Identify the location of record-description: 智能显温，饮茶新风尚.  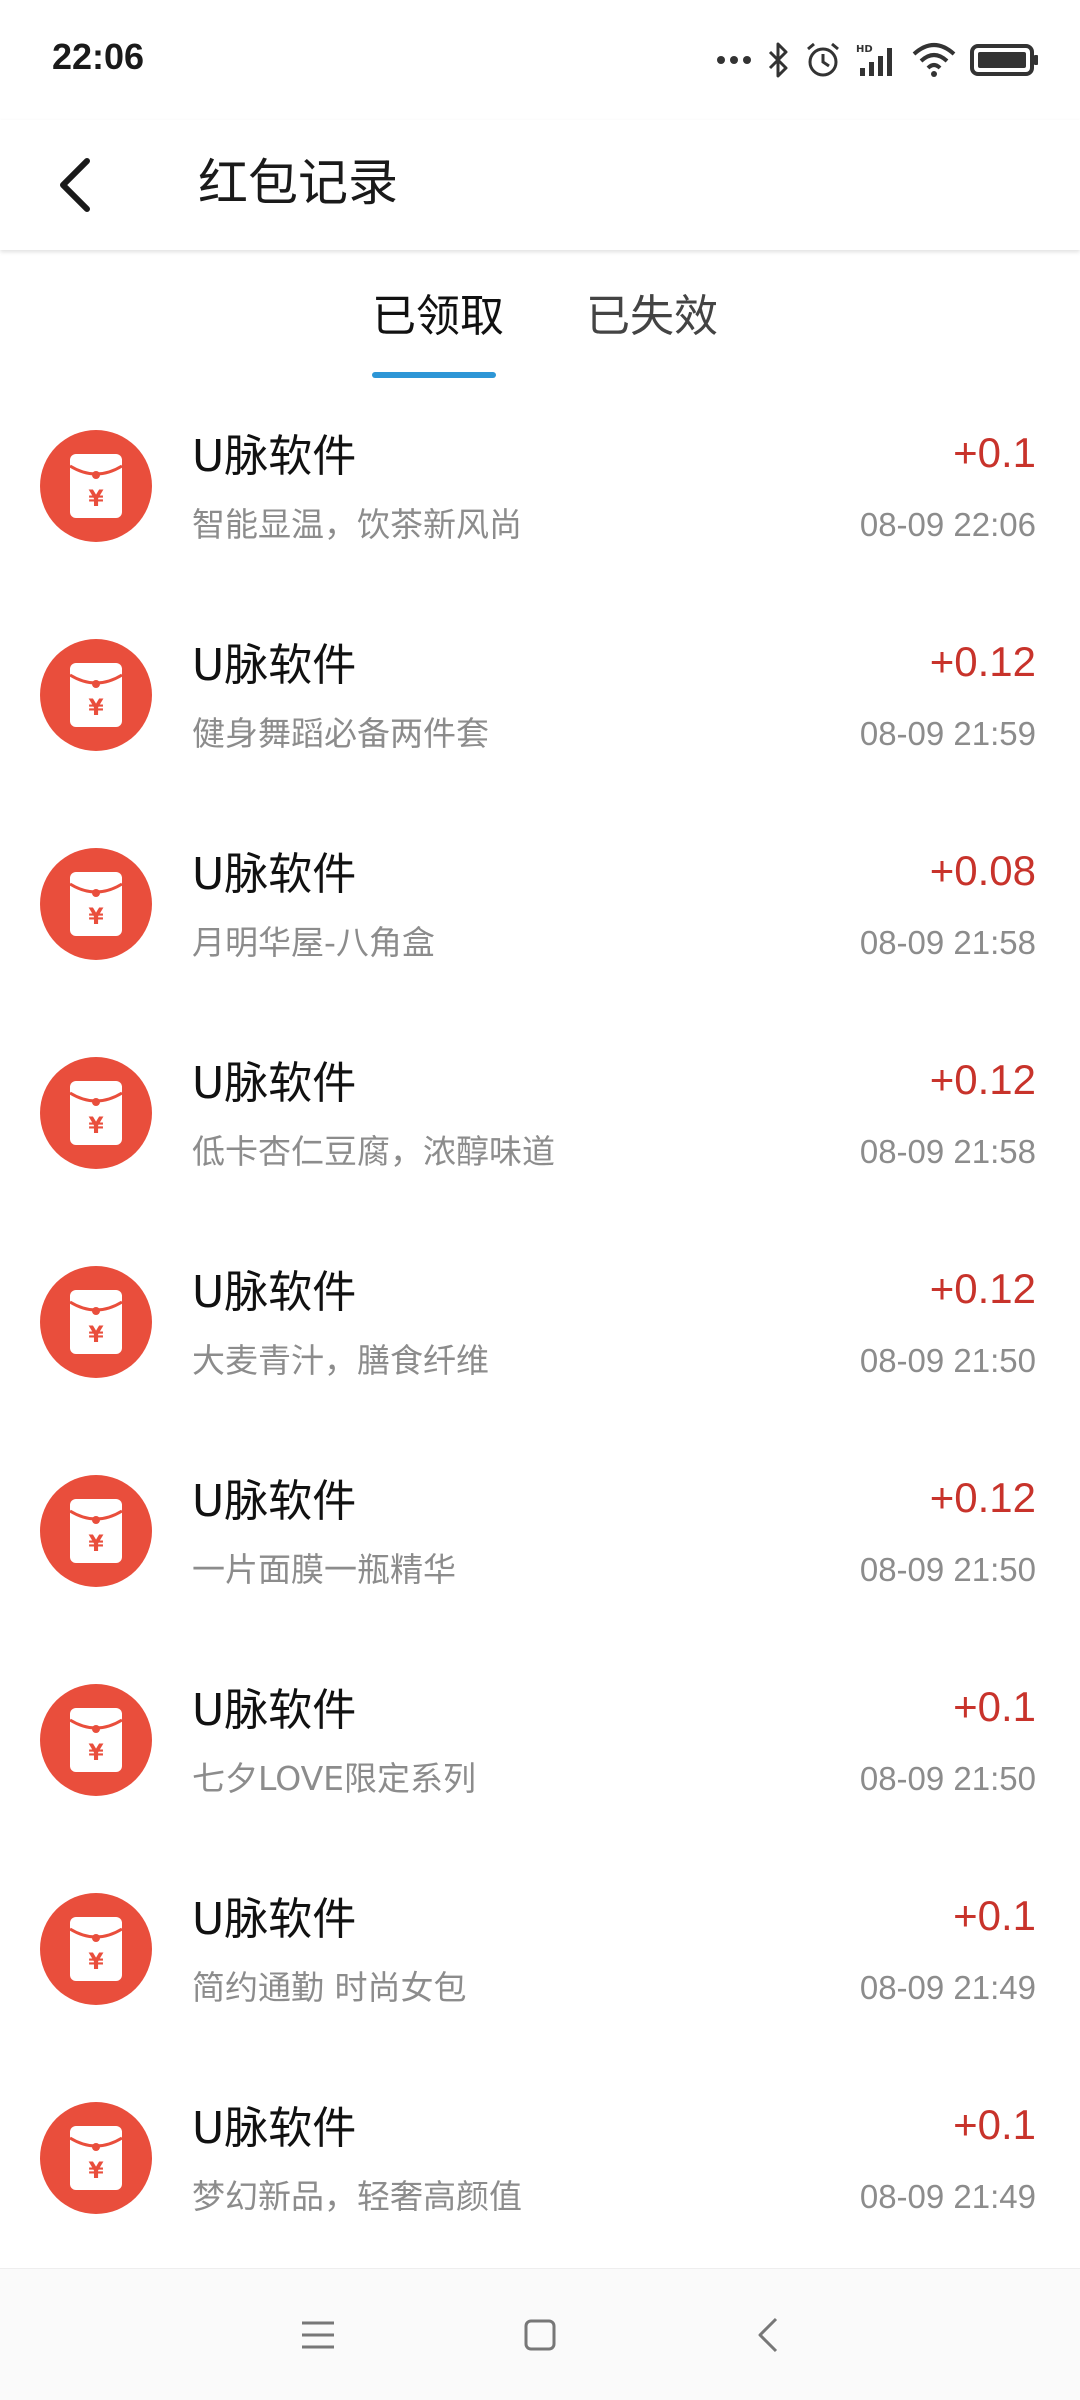
(357, 524).